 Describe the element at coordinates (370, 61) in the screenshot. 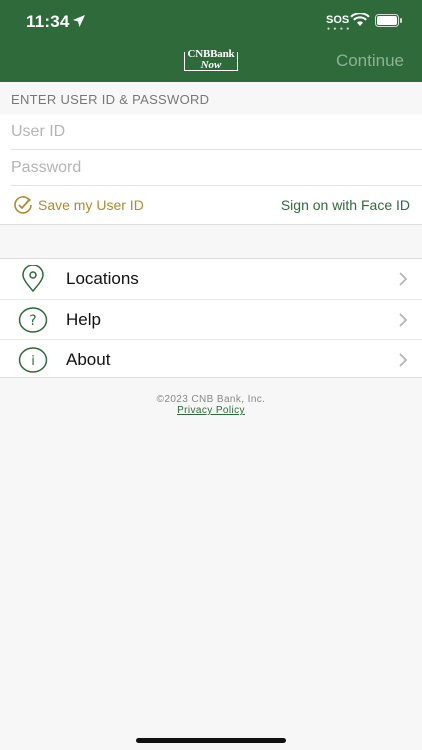

I see `continue-button: Continue` at that location.